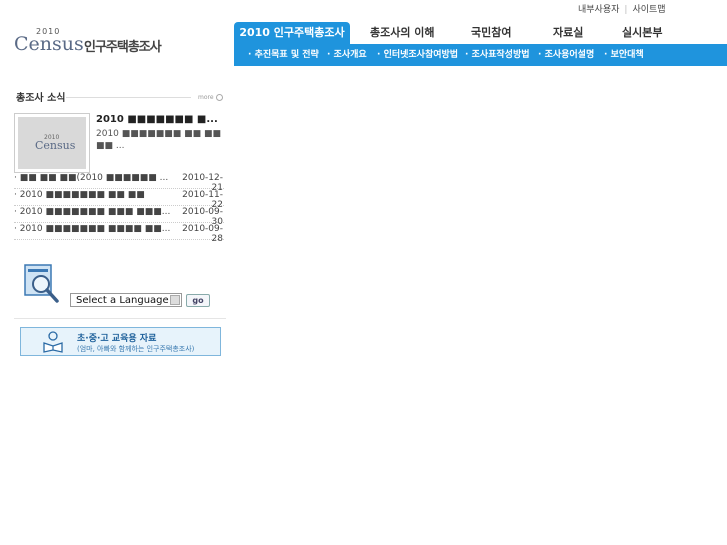 The height and width of the screenshot is (545, 727). What do you see at coordinates (53, 342) in the screenshot?
I see `book-reader-icon` at bounding box center [53, 342].